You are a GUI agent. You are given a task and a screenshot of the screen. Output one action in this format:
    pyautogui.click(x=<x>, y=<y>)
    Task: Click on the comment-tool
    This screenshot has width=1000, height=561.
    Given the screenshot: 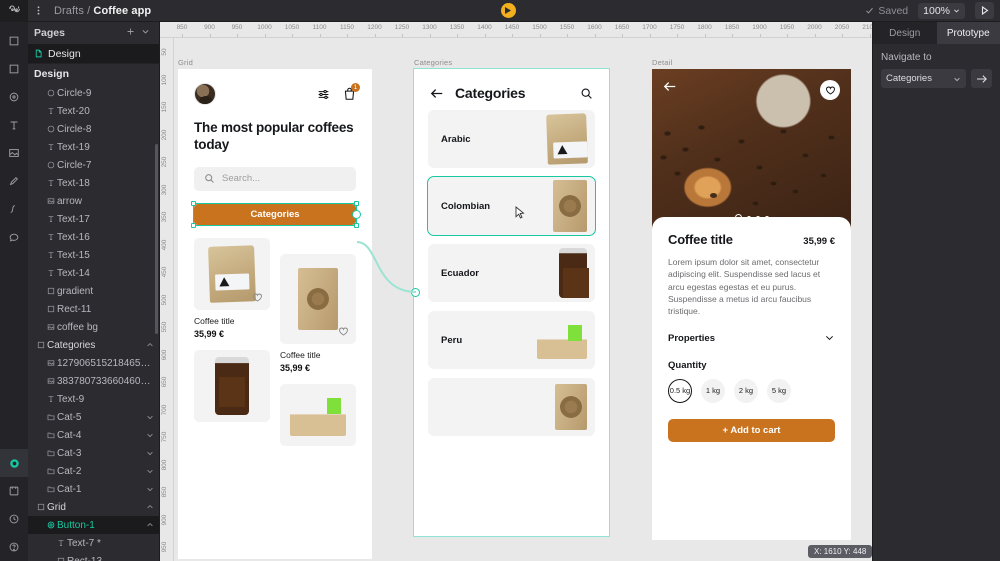 What is the action you would take?
    pyautogui.click(x=14, y=237)
    